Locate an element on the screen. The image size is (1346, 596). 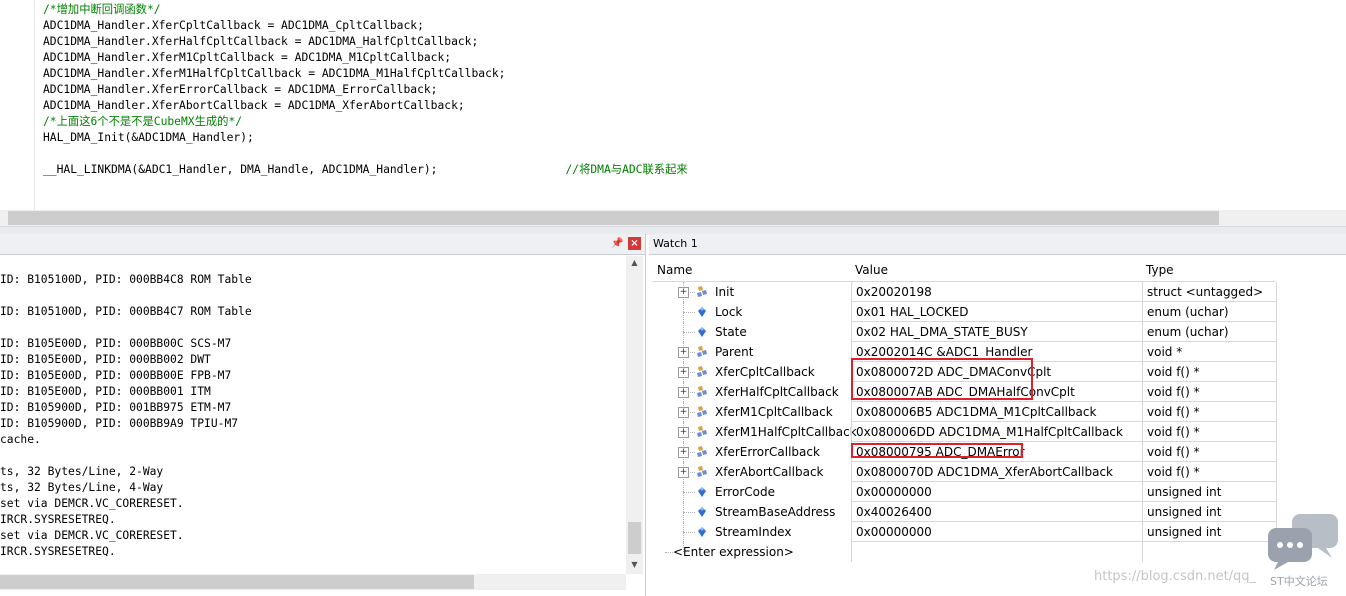
command-vscroll-thumb is located at coordinates (634, 538).